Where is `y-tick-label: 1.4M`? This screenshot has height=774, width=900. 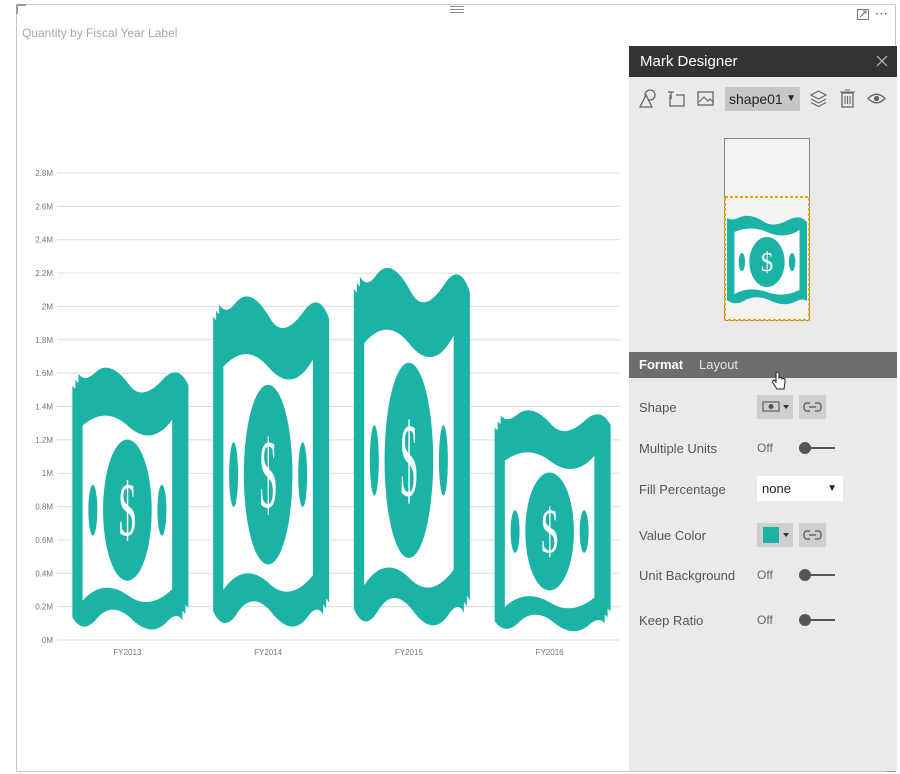 y-tick-label: 1.4M is located at coordinates (44, 407).